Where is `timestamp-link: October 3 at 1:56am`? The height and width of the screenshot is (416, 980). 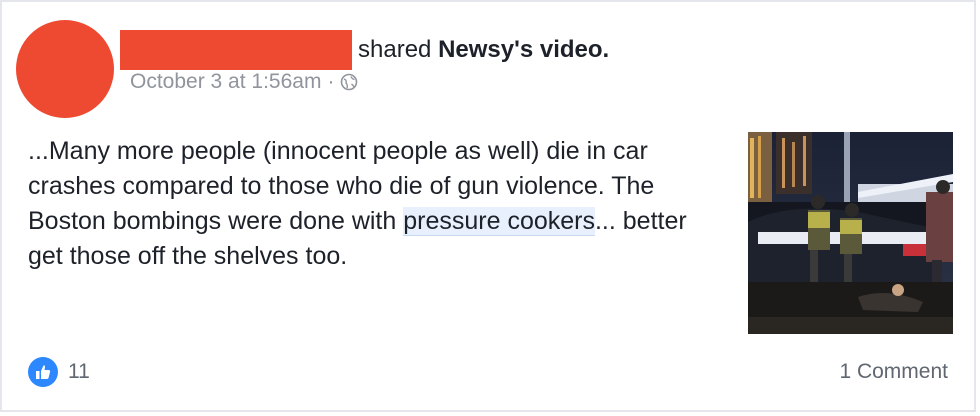 timestamp-link: October 3 at 1:56am is located at coordinates (225, 82).